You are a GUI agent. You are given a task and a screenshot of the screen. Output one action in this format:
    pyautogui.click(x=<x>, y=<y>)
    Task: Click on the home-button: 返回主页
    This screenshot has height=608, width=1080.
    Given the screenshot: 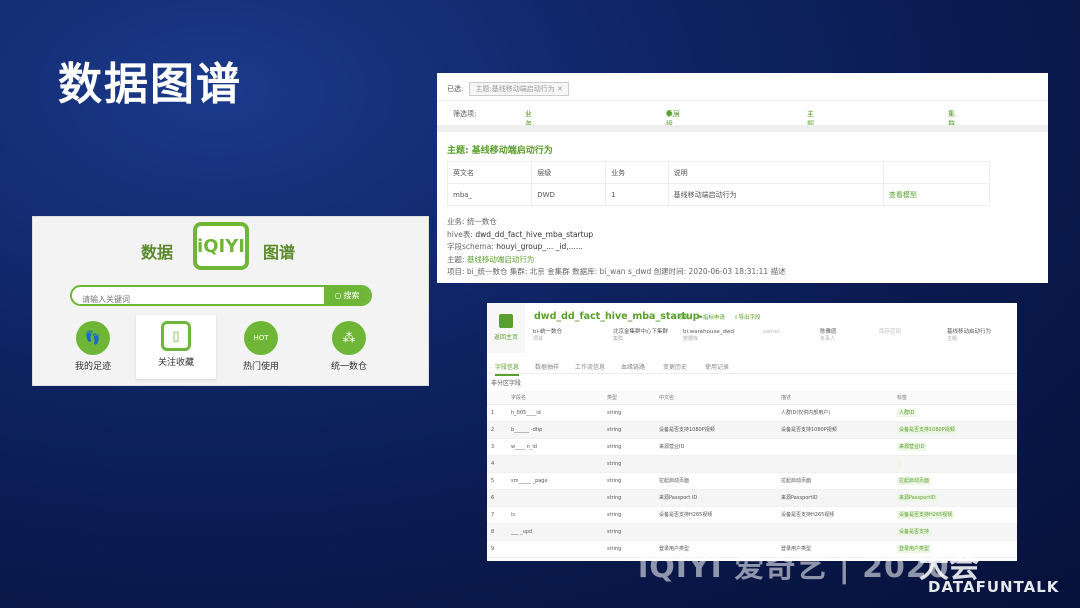 What is the action you would take?
    pyautogui.click(x=506, y=328)
    